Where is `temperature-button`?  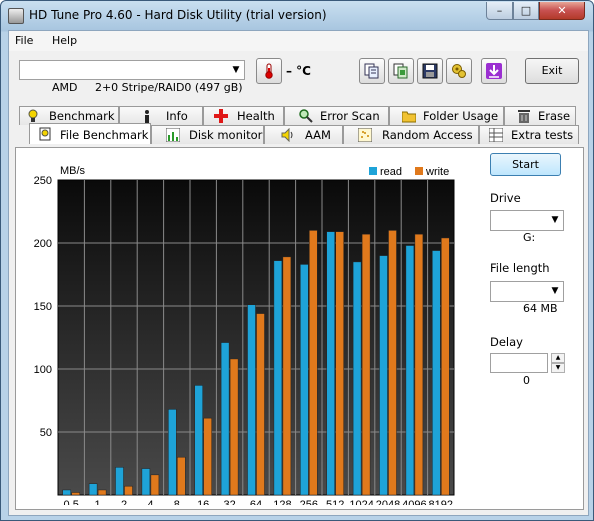
temperature-button is located at coordinates (269, 71).